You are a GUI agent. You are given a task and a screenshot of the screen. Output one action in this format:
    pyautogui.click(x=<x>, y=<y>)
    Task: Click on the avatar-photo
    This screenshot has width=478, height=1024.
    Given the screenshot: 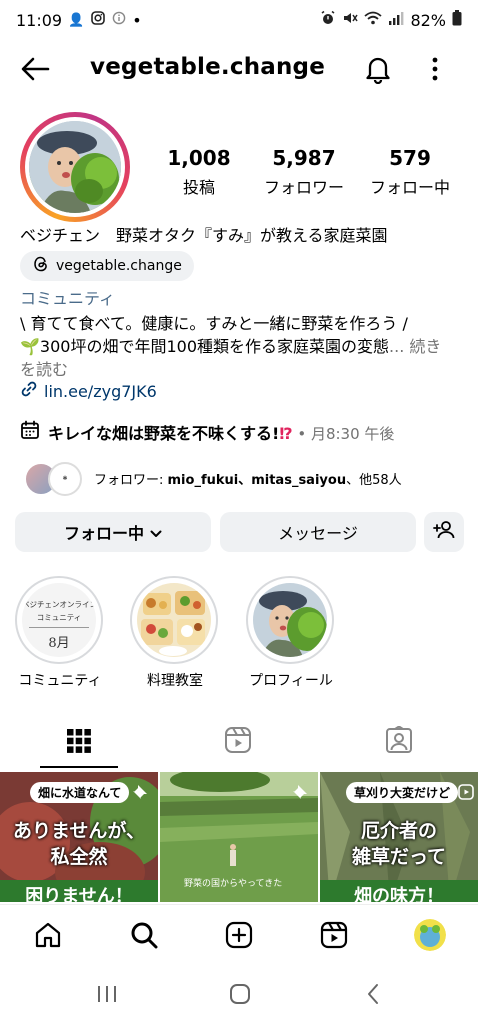 What is the action you would take?
    pyautogui.click(x=75, y=167)
    